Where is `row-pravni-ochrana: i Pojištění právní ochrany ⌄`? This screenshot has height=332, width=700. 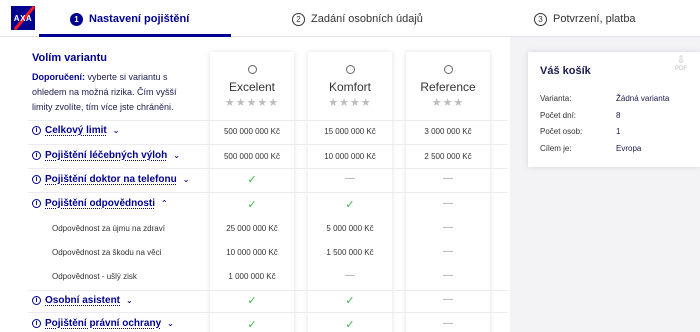 row-pravni-ochrana: i Pojištění právní ochrany ⌄ is located at coordinates (103, 323).